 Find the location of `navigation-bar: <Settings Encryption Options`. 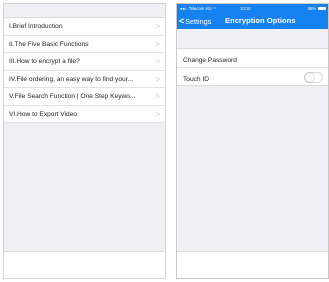

navigation-bar: <Settings Encryption Options is located at coordinates (252, 21).